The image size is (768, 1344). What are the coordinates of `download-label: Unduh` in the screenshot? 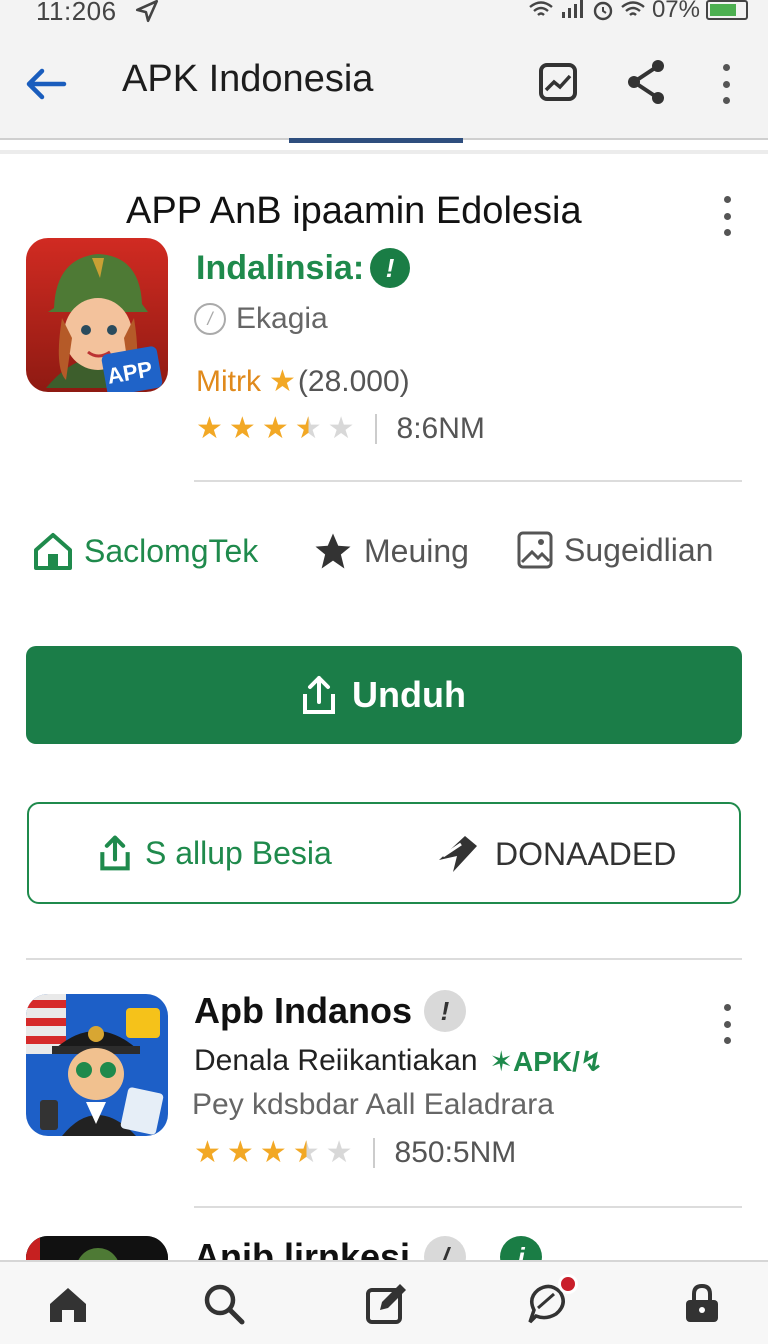 It's located at (409, 694).